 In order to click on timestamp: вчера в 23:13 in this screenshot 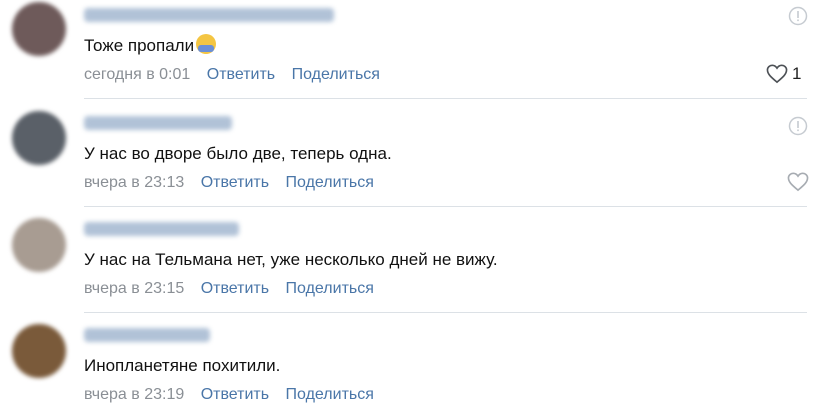, I will do `click(134, 182)`.